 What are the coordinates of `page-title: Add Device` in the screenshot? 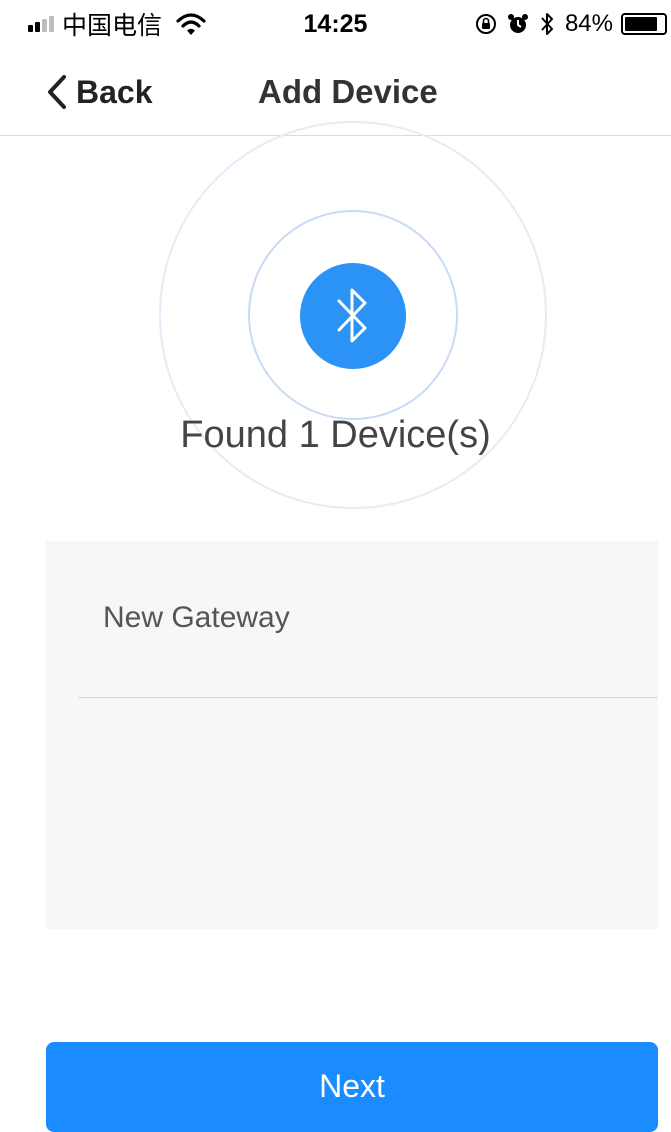 It's located at (348, 91).